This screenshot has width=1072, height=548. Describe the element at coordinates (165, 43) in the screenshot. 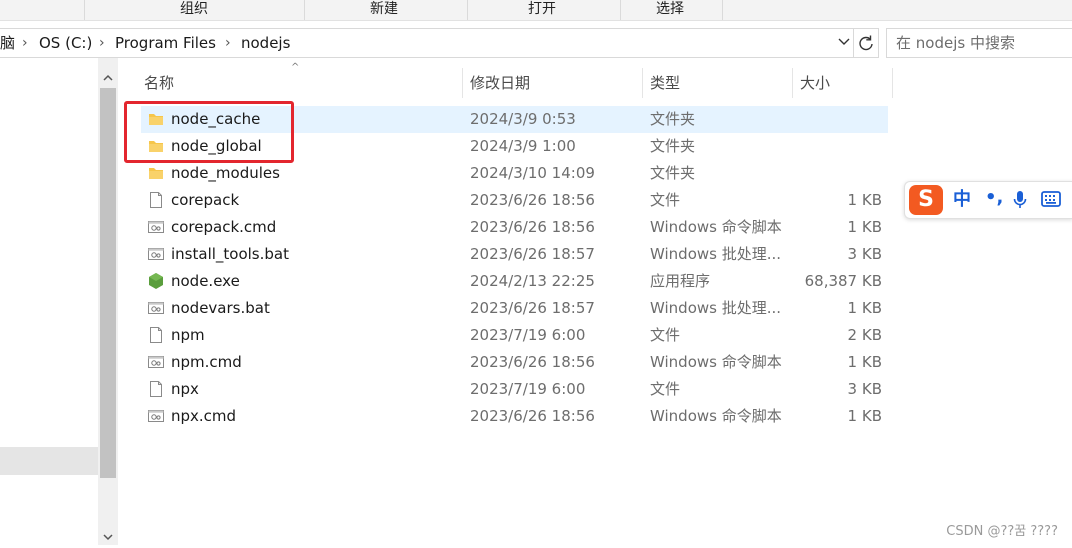

I see `breadcrumb-program-files: Program Files` at that location.